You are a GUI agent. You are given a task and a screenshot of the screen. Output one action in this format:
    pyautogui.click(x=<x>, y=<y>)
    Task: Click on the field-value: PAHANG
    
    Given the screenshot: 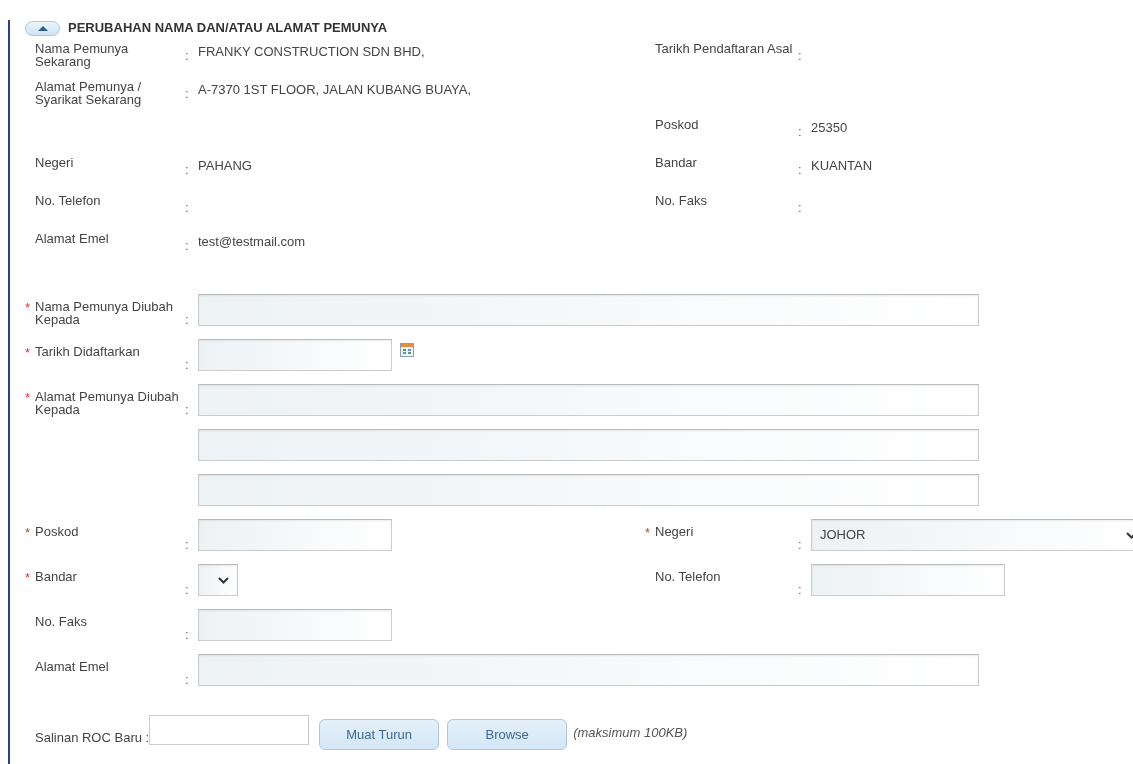 What is the action you would take?
    pyautogui.click(x=225, y=166)
    